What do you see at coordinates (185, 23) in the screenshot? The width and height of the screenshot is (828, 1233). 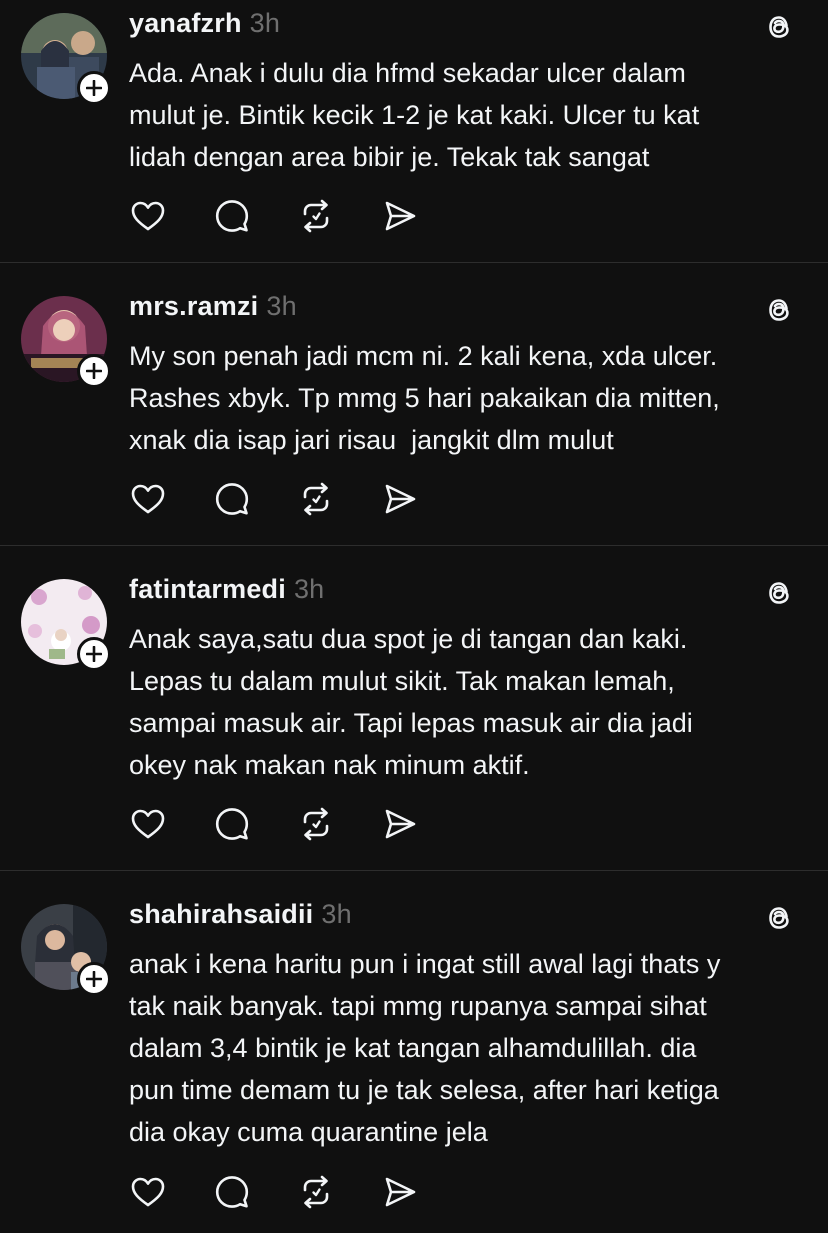 I see `username: yanafzrh` at bounding box center [185, 23].